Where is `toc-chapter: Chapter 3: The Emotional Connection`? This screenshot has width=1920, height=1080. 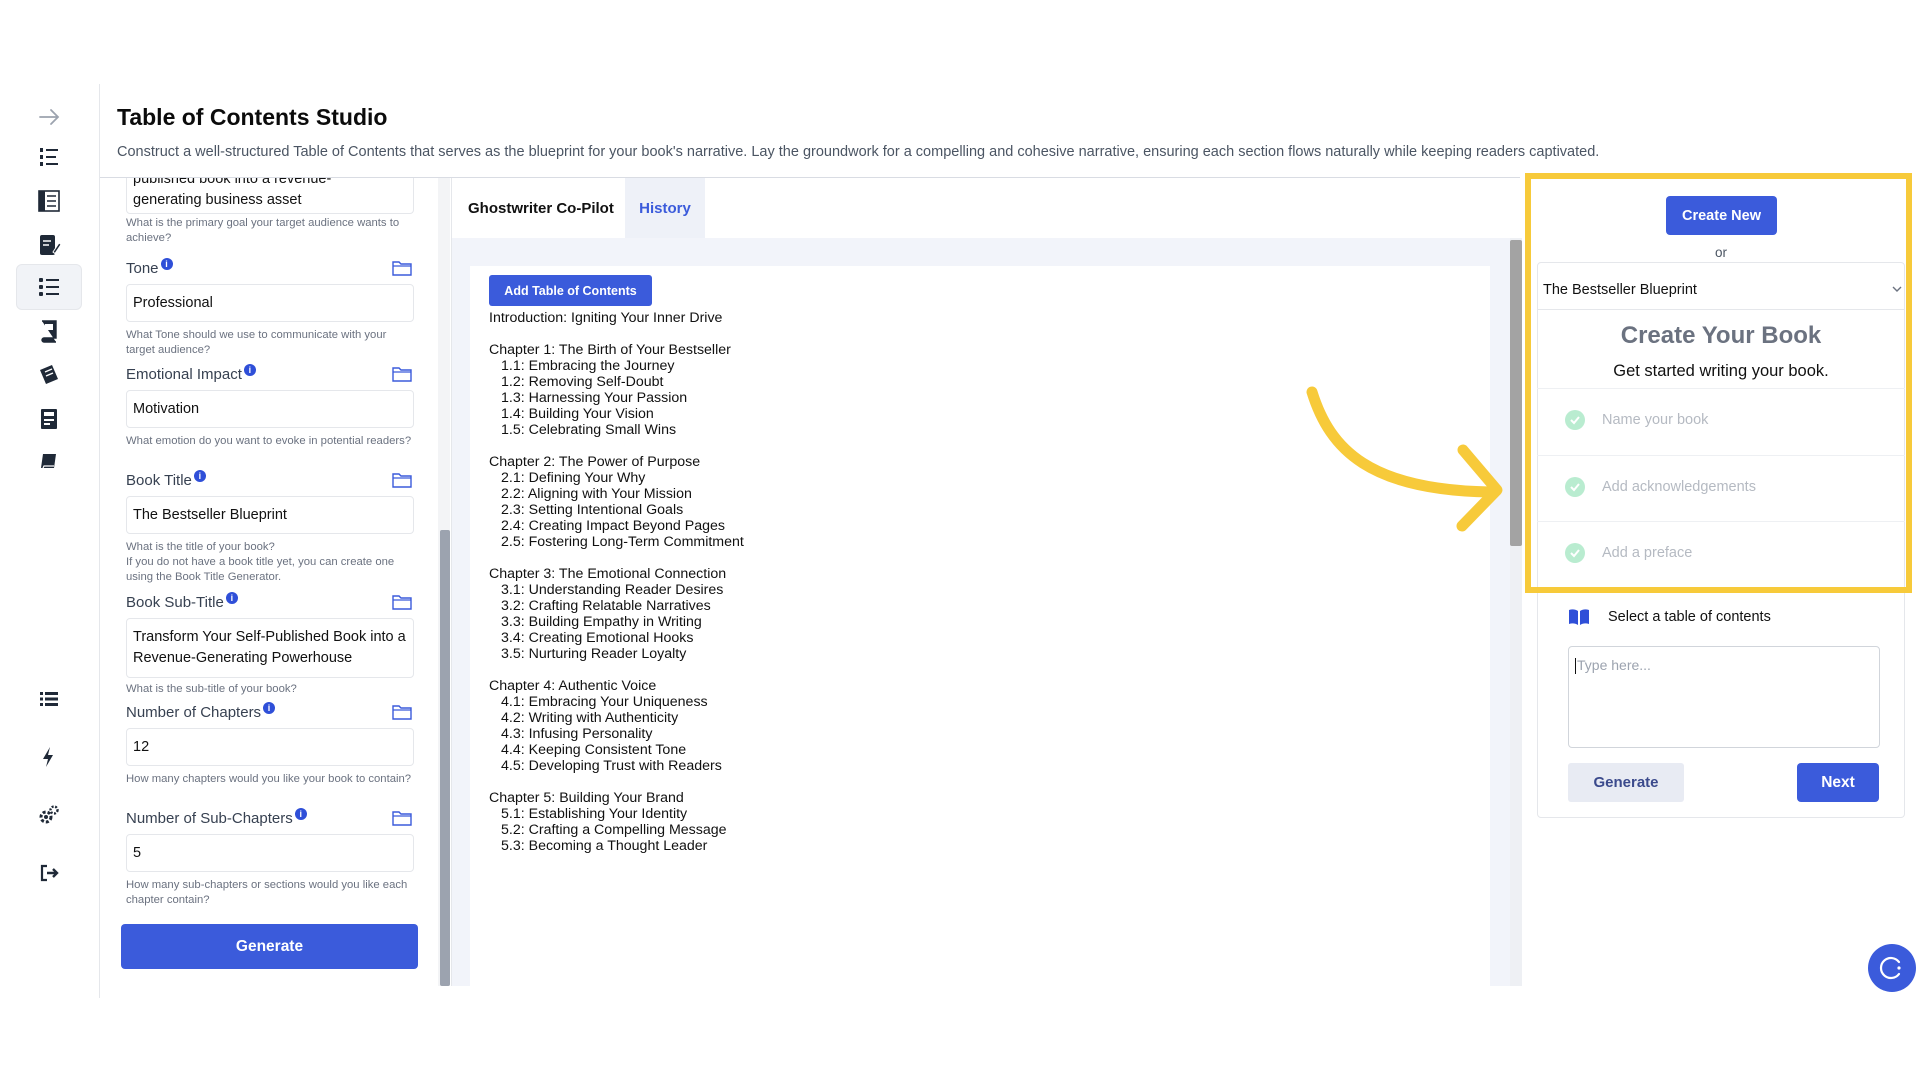 toc-chapter: Chapter 3: The Emotional Connection is located at coordinates (608, 574).